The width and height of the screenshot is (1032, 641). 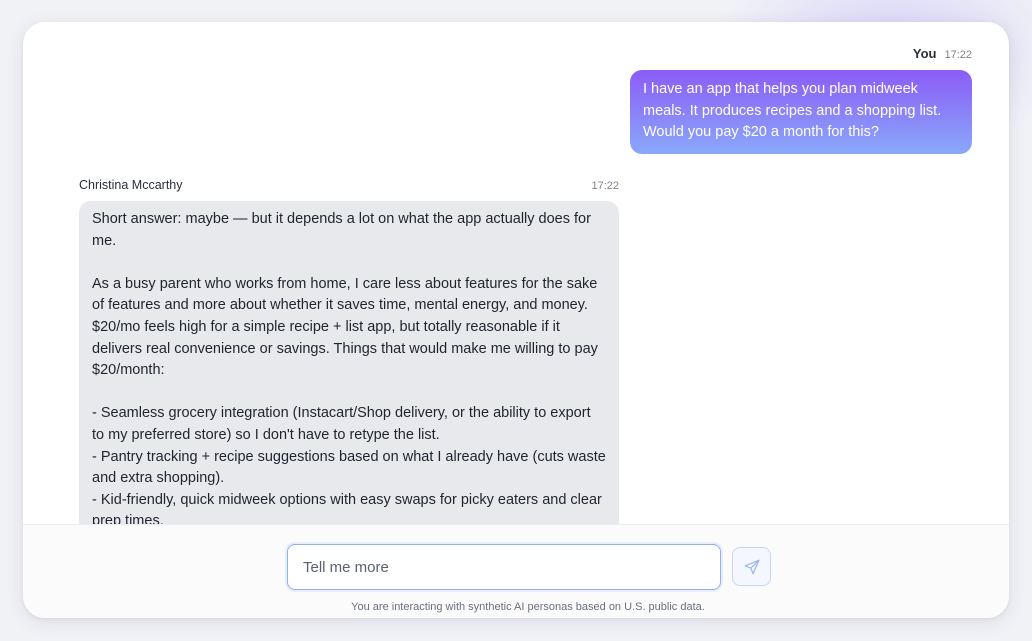 What do you see at coordinates (958, 55) in the screenshot?
I see `user-message-time: 17:22` at bounding box center [958, 55].